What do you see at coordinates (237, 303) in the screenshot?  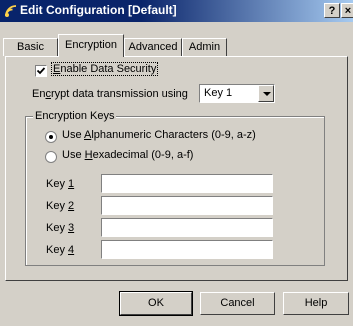 I see `cancel-button: Cancel` at bounding box center [237, 303].